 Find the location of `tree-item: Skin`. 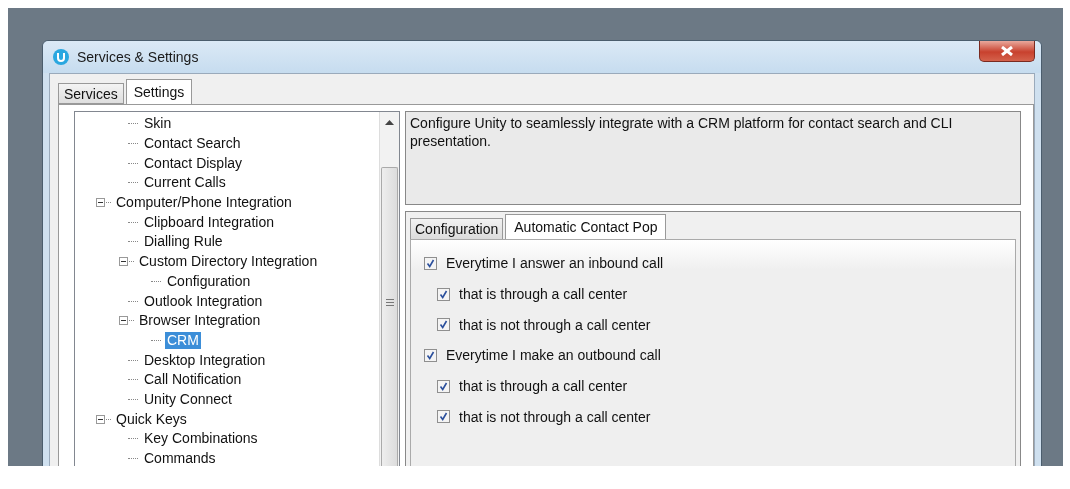

tree-item: Skin is located at coordinates (158, 124).